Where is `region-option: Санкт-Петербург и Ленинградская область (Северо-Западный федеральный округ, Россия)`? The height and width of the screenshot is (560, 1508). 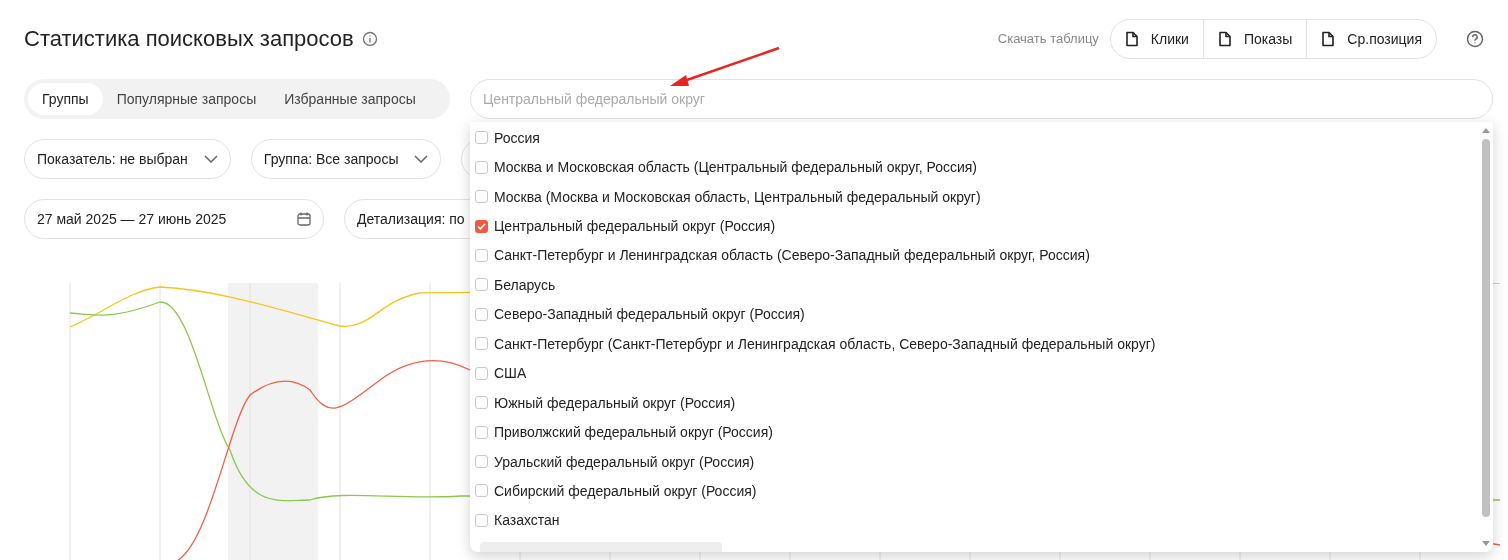
region-option: Санкт-Петербург и Ленинградская область (Северо-Западный федеральный округ, Россия) is located at coordinates (977, 255).